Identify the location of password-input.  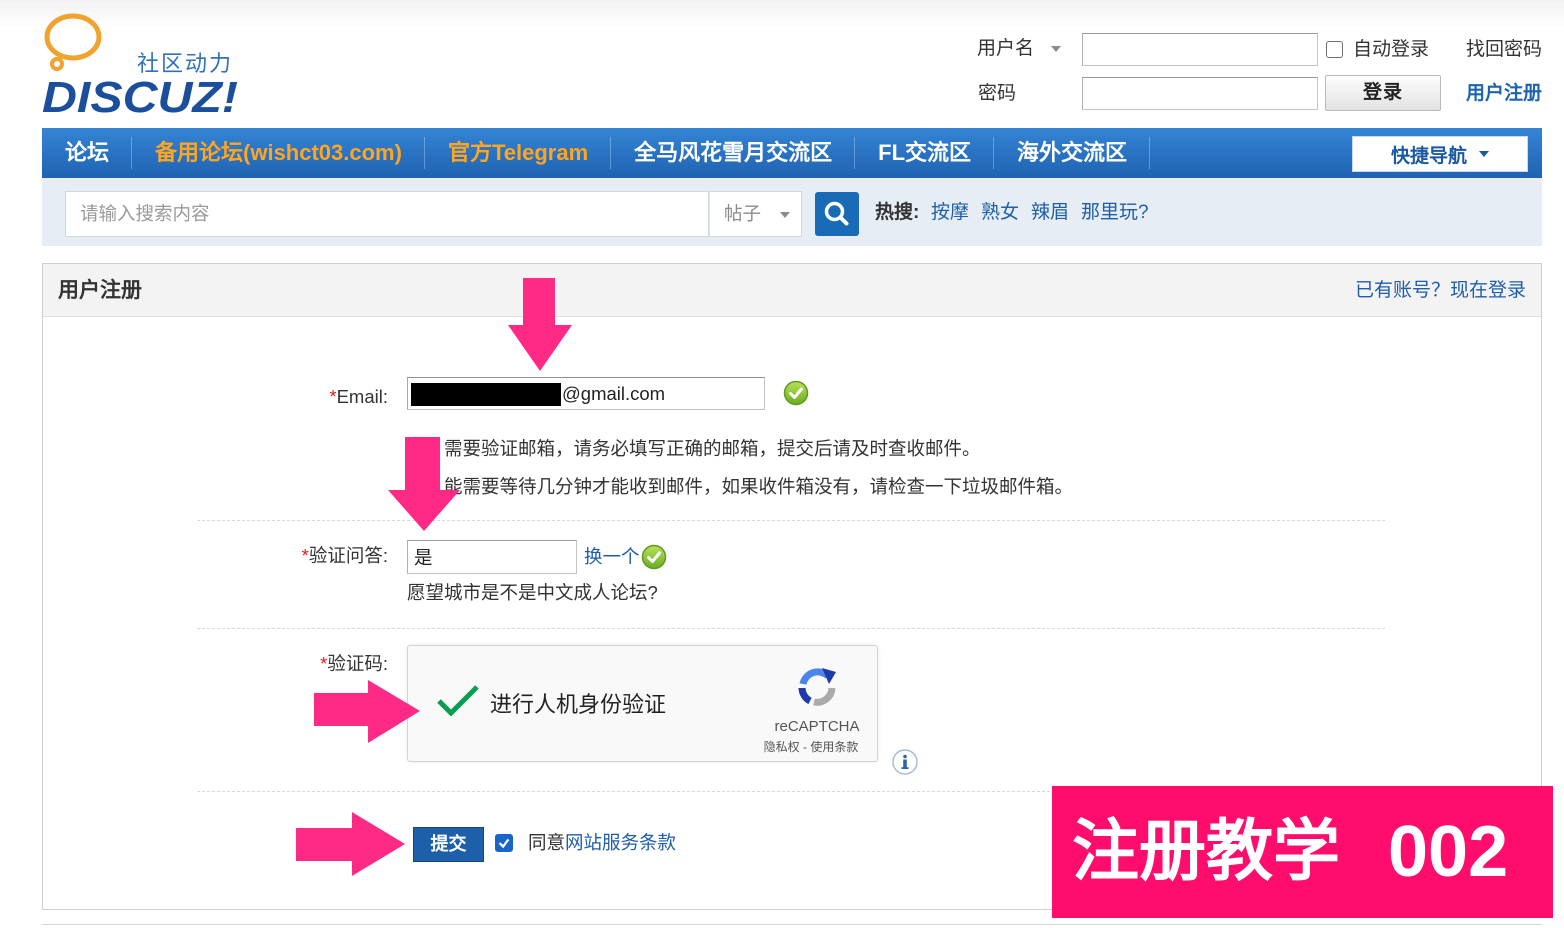
(1200, 93).